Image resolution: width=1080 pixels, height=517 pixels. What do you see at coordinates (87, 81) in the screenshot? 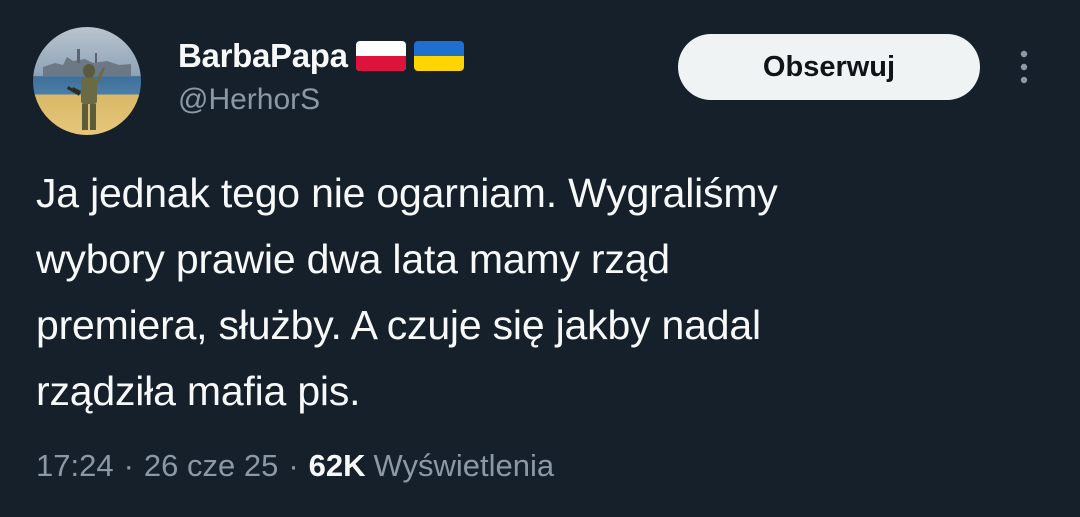
I see `avatar` at bounding box center [87, 81].